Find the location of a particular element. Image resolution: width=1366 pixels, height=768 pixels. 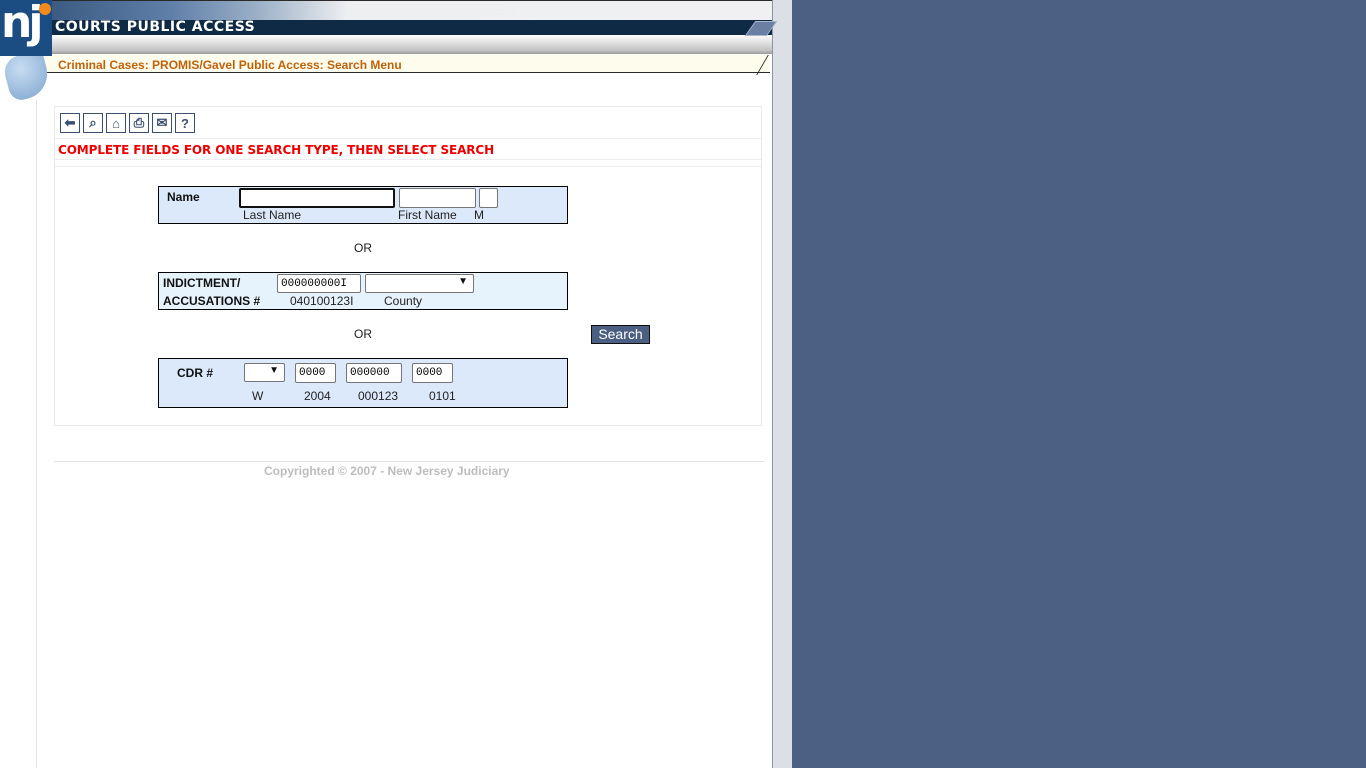

county-caption: County is located at coordinates (403, 301).